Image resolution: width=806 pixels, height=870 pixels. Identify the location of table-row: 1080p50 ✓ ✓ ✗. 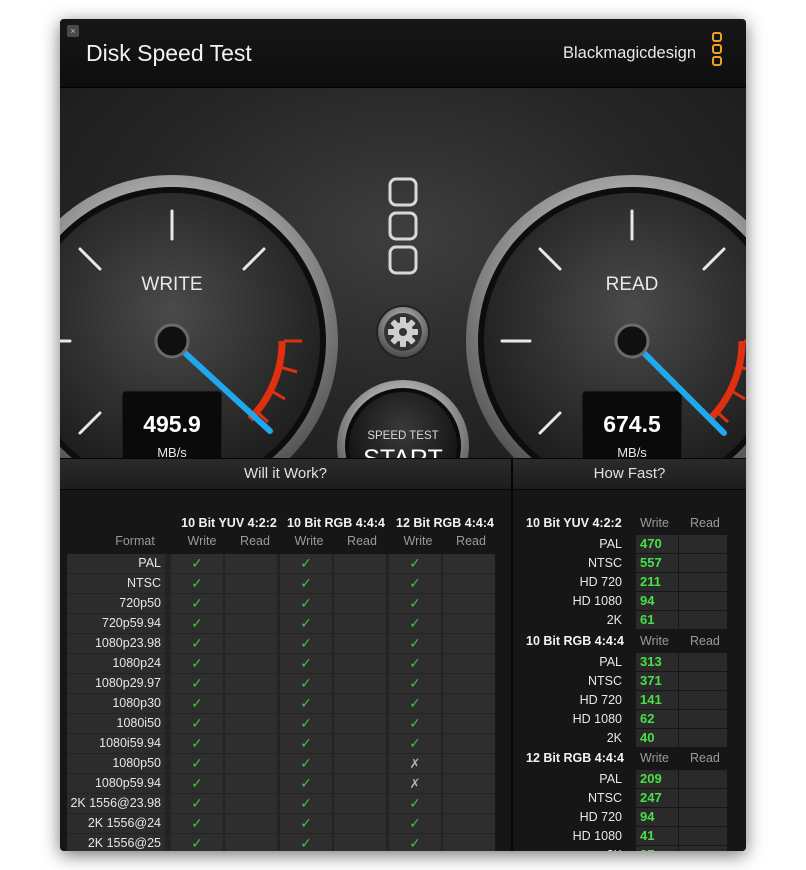
(281, 763).